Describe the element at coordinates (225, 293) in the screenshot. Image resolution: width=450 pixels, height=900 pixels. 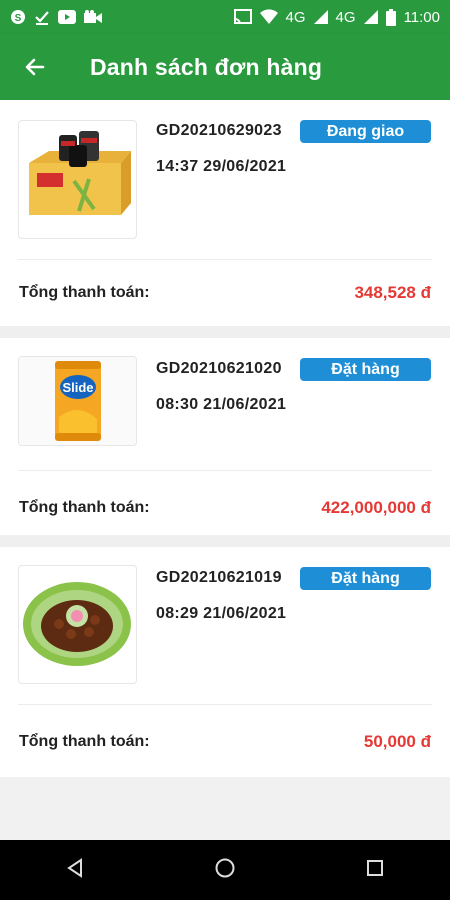
I see `total-row: Tổng thanh toán: 348,528 đ` at that location.